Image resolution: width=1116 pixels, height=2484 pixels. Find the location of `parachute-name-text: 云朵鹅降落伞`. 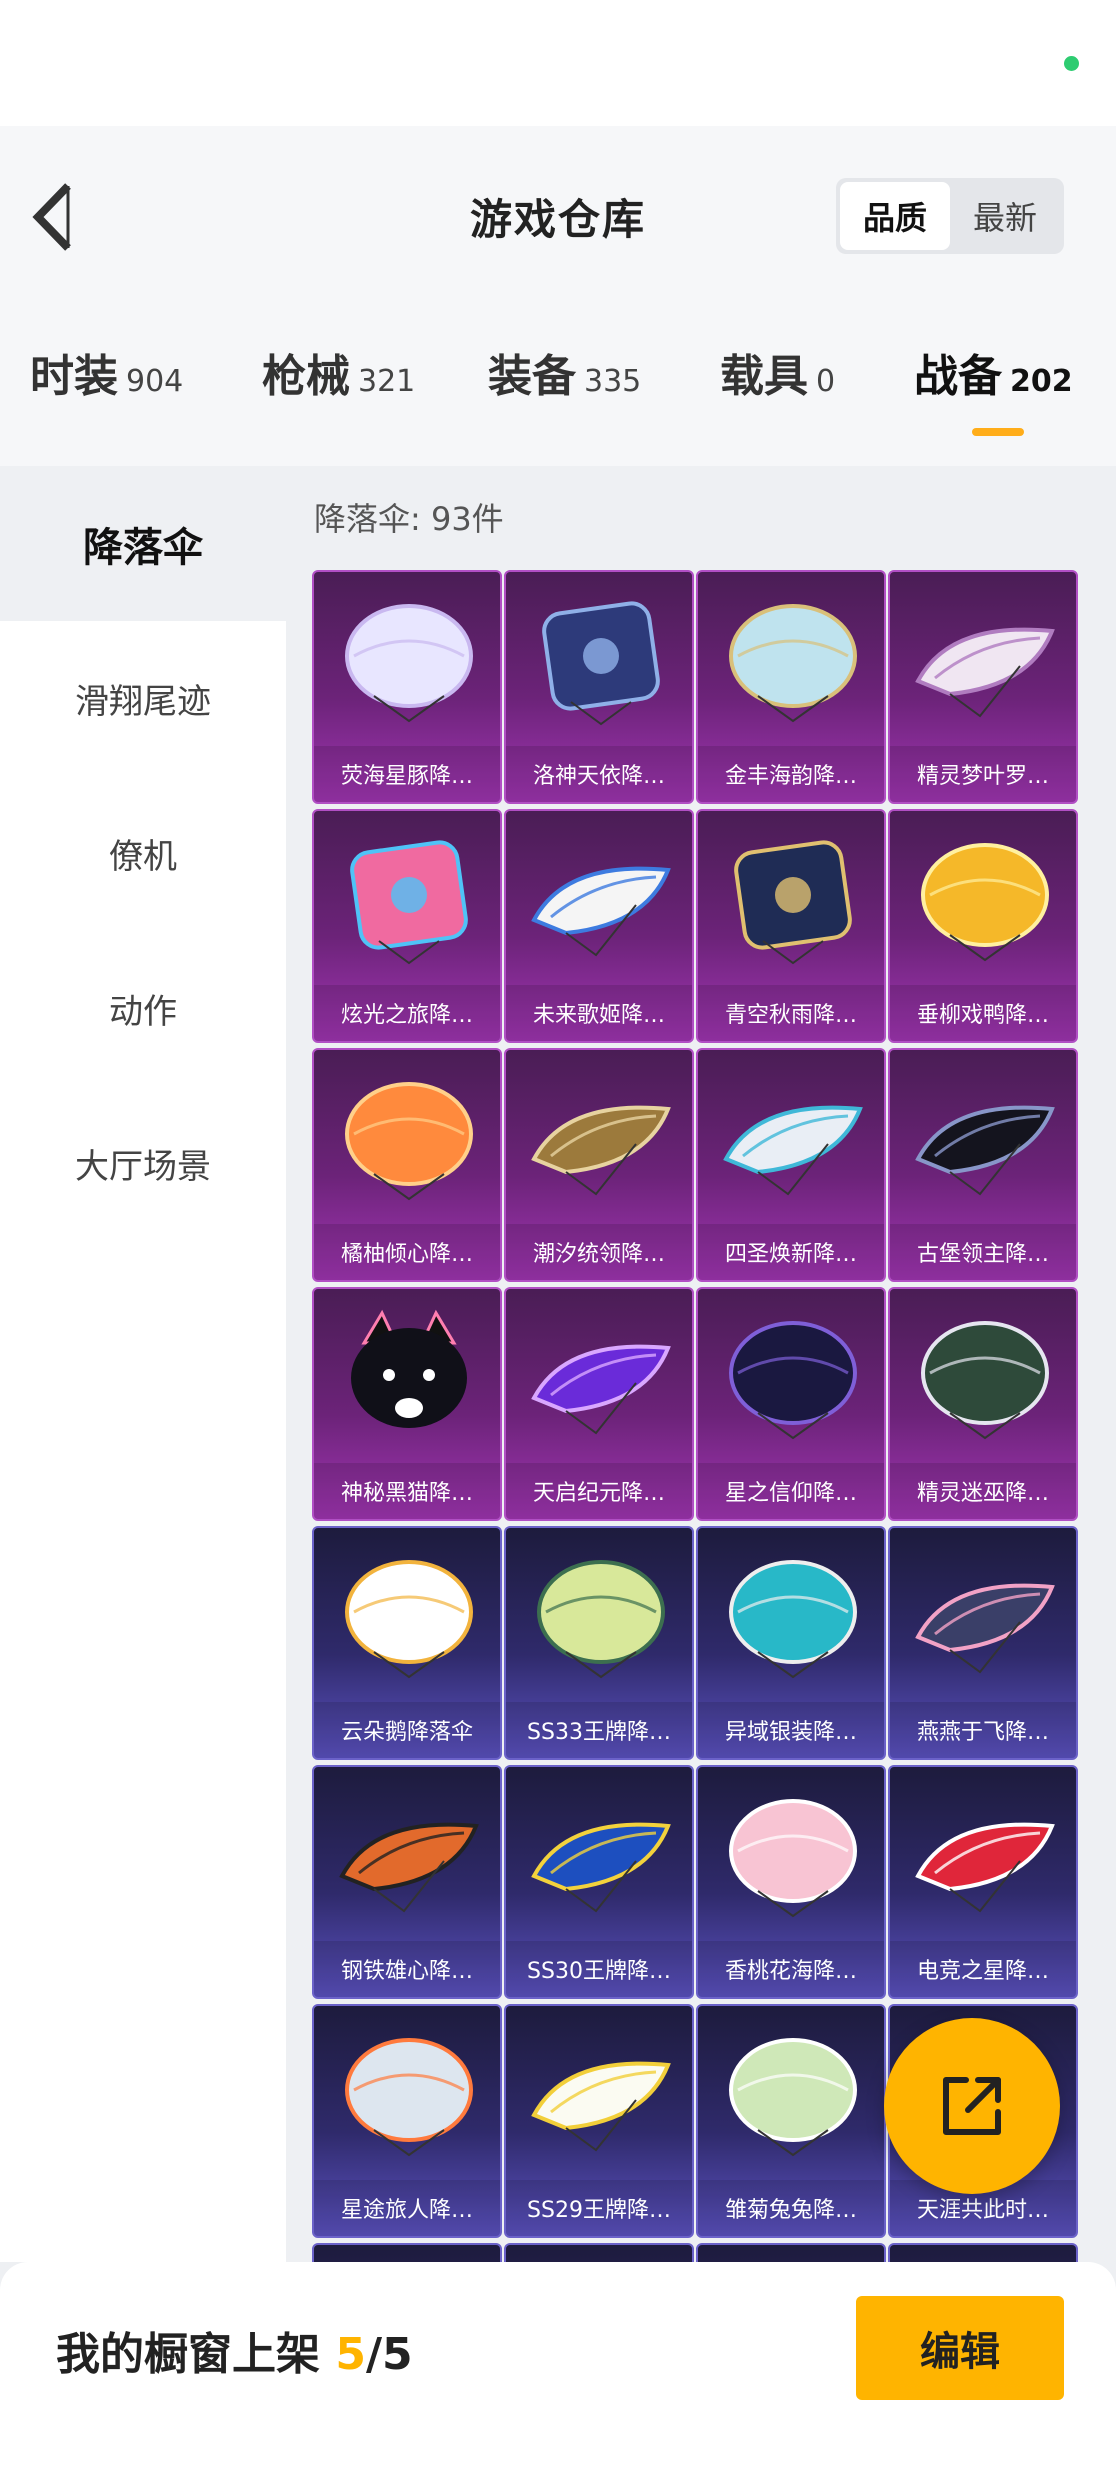

parachute-name-text: 云朵鹅降落伞 is located at coordinates (406, 1732).